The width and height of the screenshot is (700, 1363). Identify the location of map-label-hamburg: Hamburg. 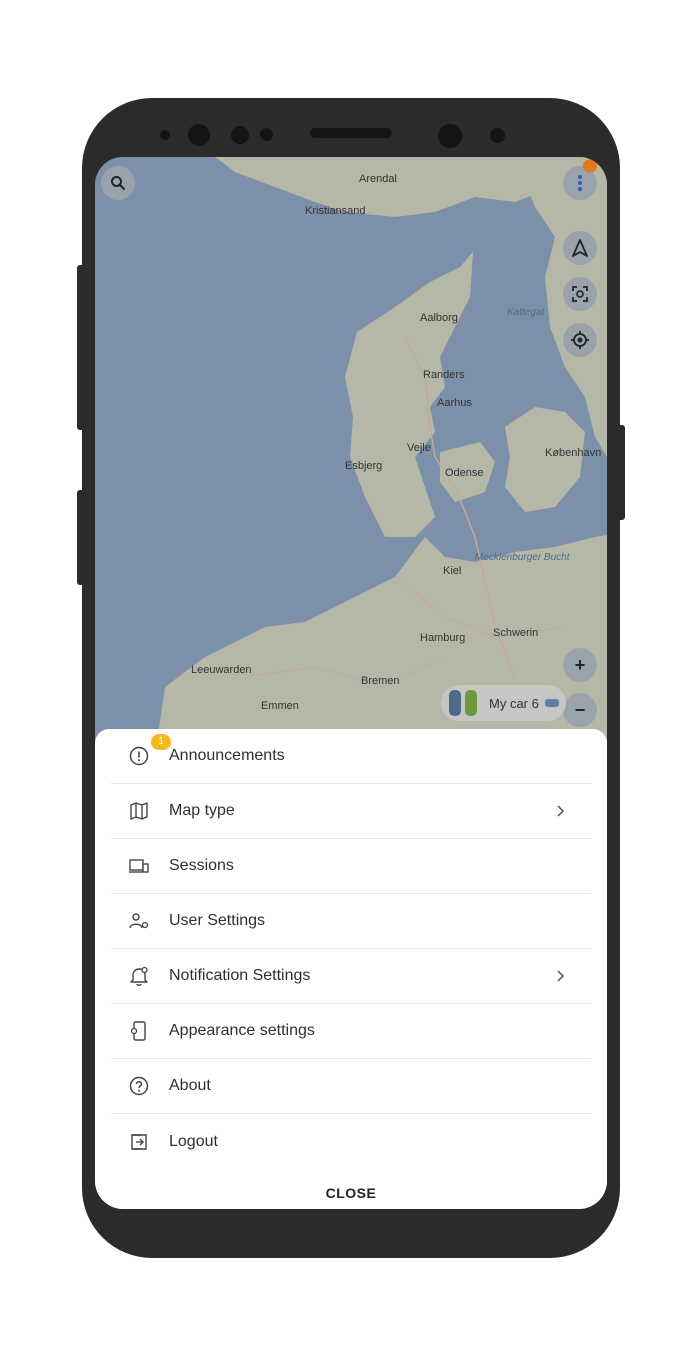
(443, 638).